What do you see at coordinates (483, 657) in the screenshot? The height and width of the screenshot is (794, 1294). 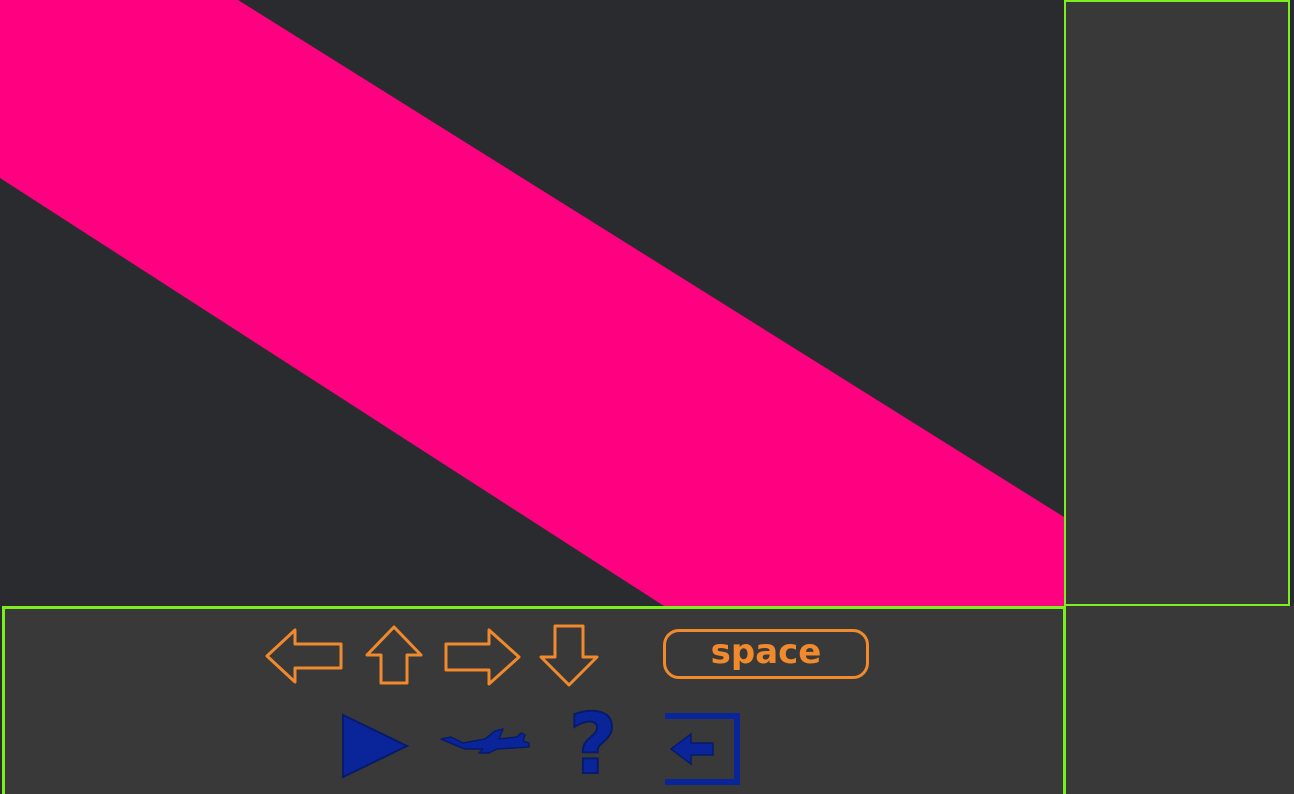 I see `right-arrow-key-icon` at bounding box center [483, 657].